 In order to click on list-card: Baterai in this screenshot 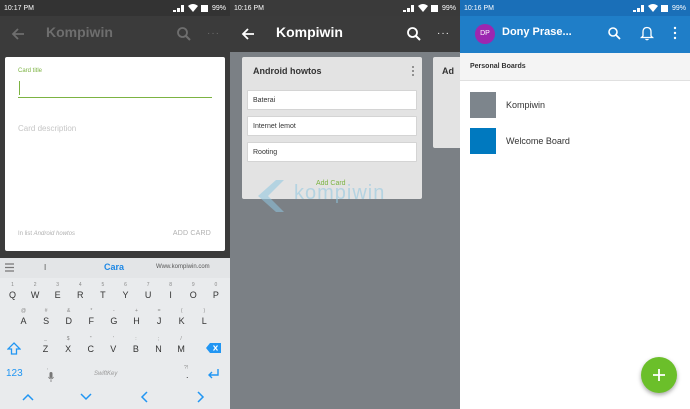, I will do `click(332, 100)`.